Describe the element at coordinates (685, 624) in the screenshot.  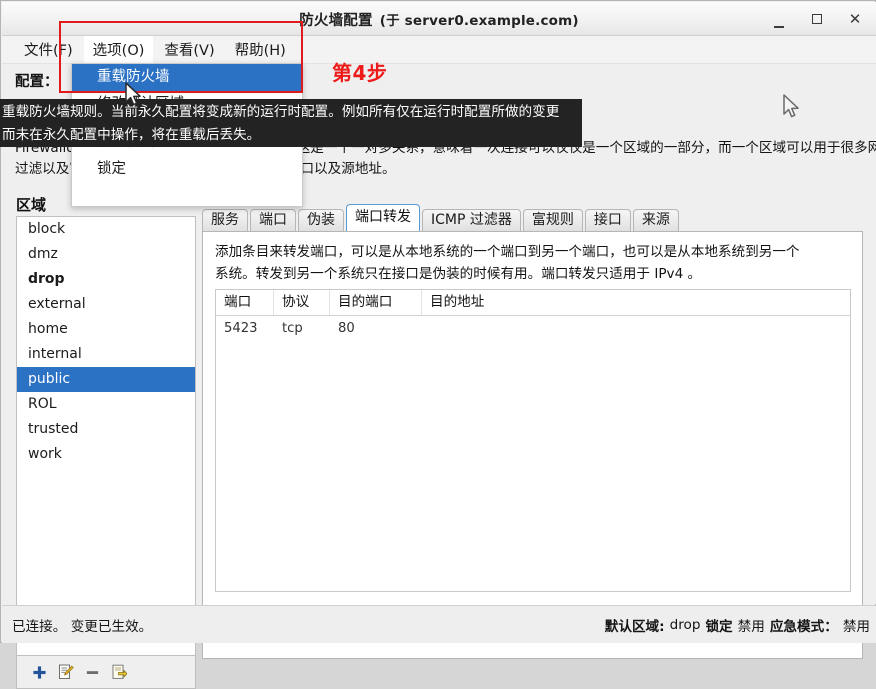
I see `default-zone-value: drop` at that location.